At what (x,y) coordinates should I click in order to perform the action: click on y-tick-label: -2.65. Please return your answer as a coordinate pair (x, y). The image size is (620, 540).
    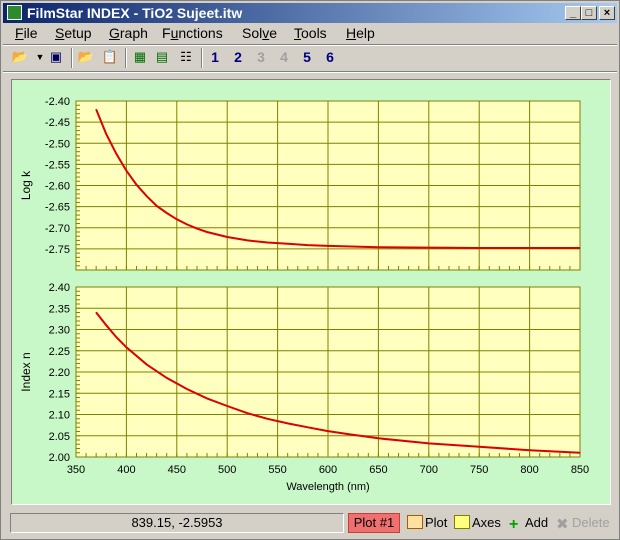
    Looking at the image, I should click on (57, 208).